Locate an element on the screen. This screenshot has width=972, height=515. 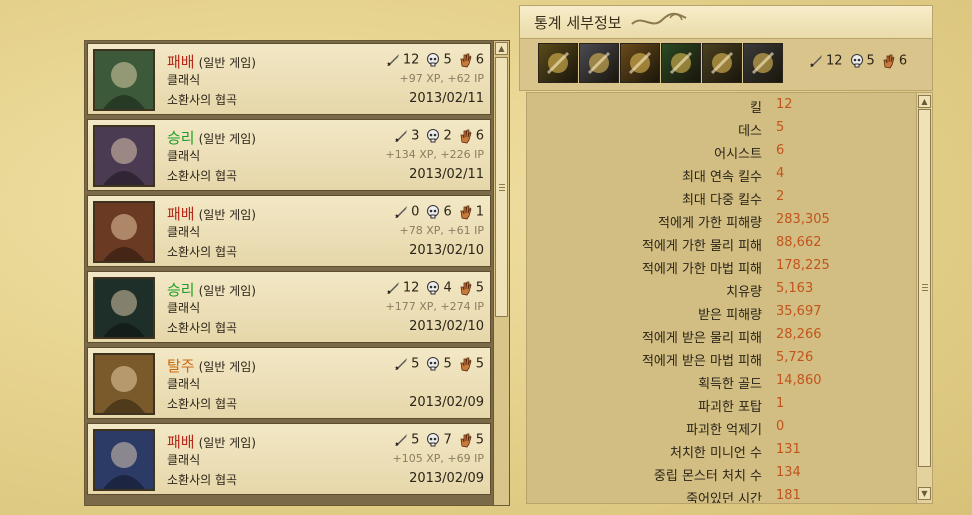
stat-value: 1 is located at coordinates (780, 403).